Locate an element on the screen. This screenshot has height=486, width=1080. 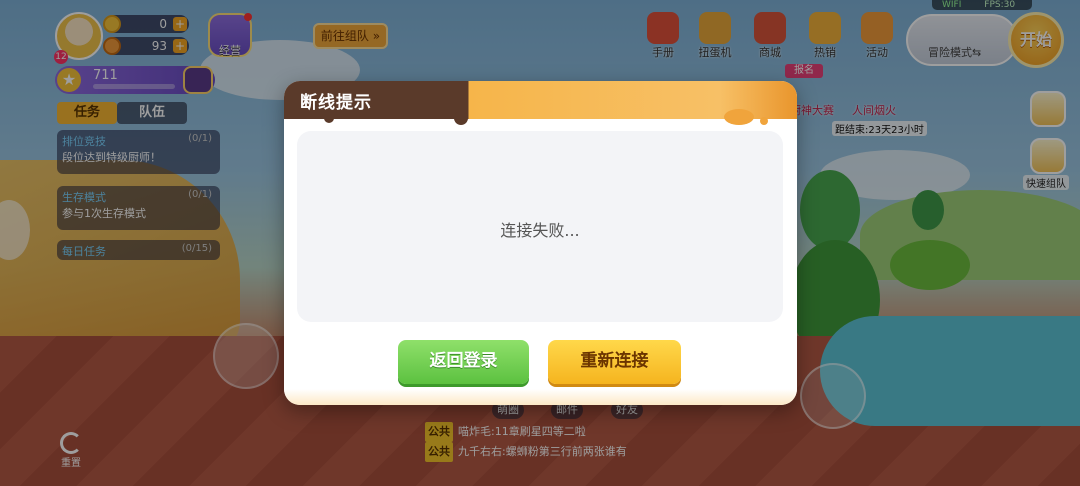
dialog-header: 断线提示 is located at coordinates (540, 103).